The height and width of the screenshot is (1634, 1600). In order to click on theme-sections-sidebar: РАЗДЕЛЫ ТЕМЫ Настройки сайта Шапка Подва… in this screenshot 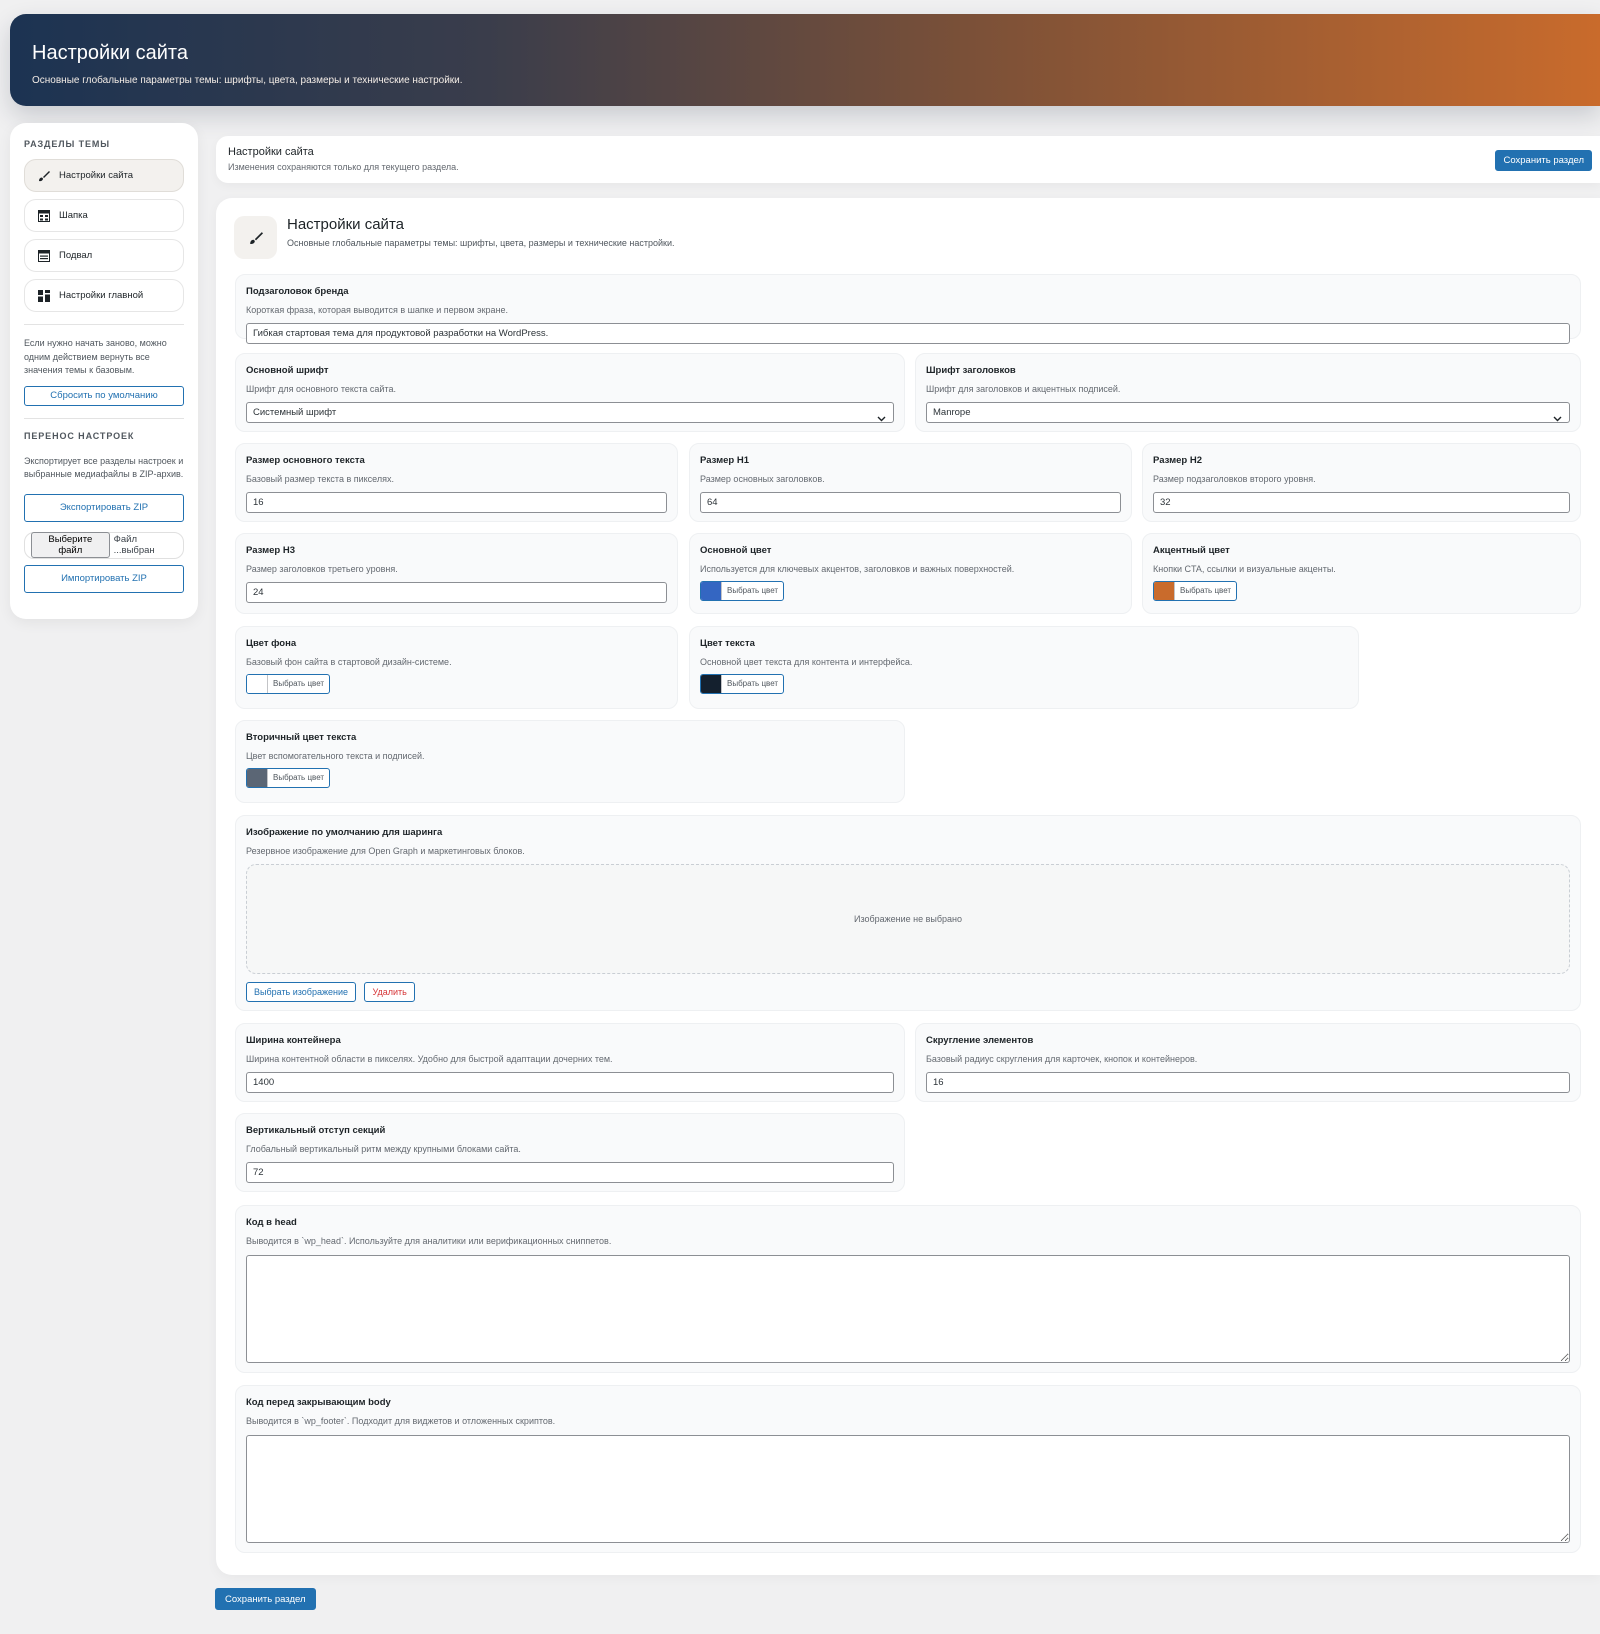, I will do `click(104, 371)`.